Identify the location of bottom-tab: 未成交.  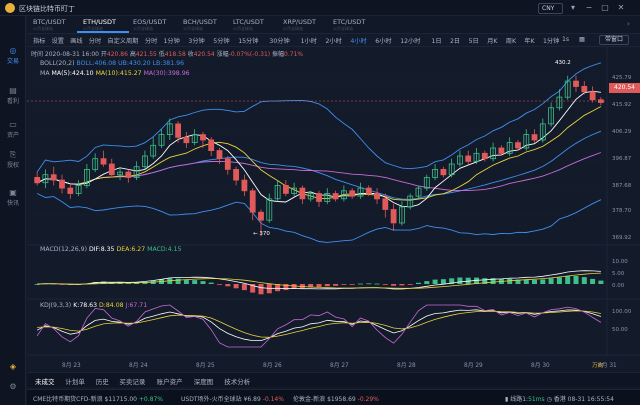
(45, 381).